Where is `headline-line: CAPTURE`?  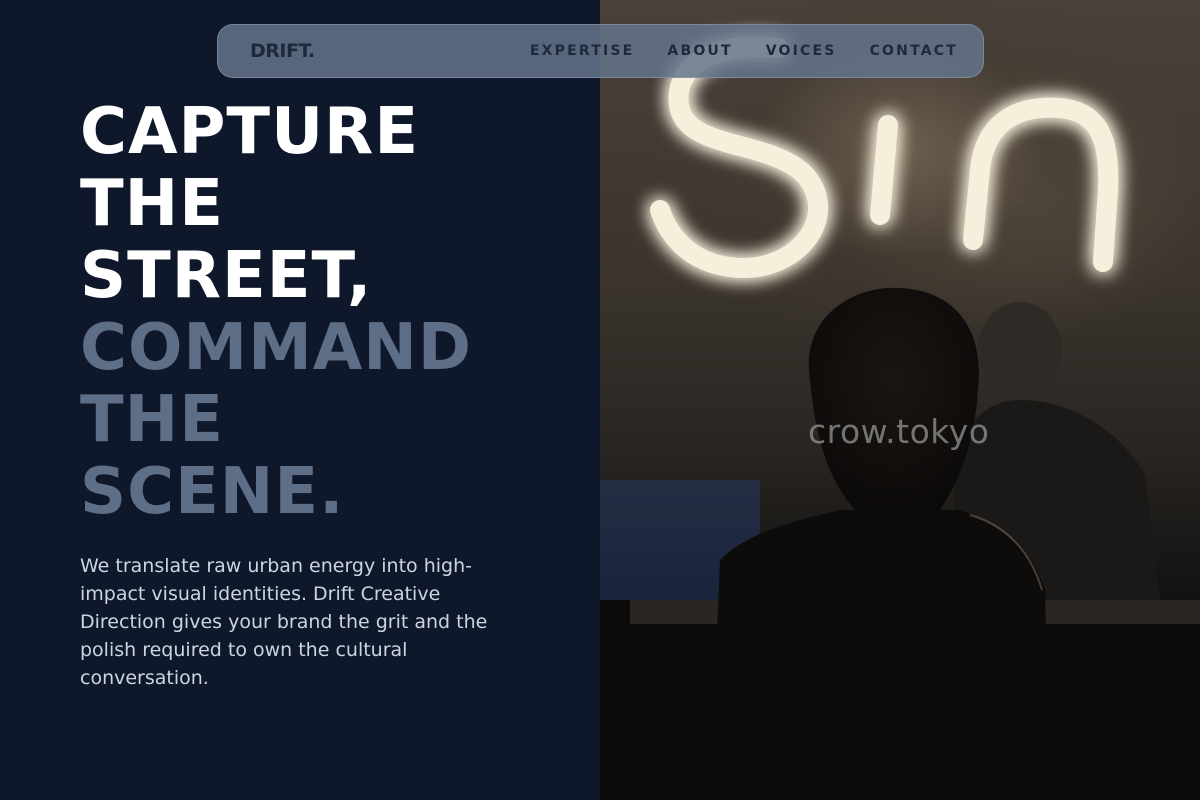 headline-line: CAPTURE is located at coordinates (250, 132).